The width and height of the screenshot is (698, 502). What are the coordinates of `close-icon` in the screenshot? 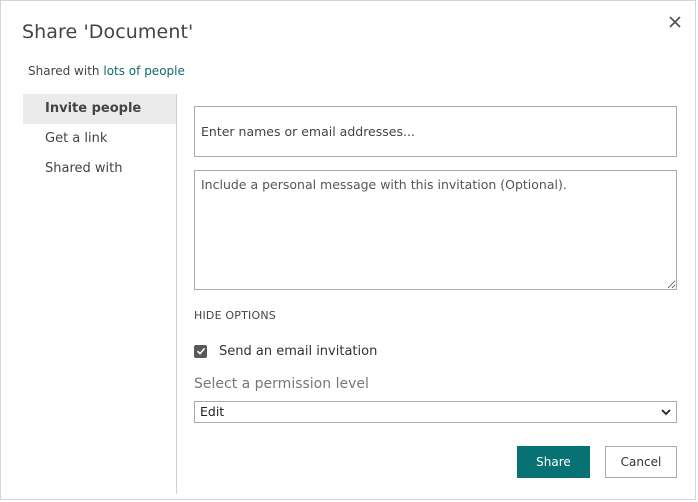 It's located at (675, 23).